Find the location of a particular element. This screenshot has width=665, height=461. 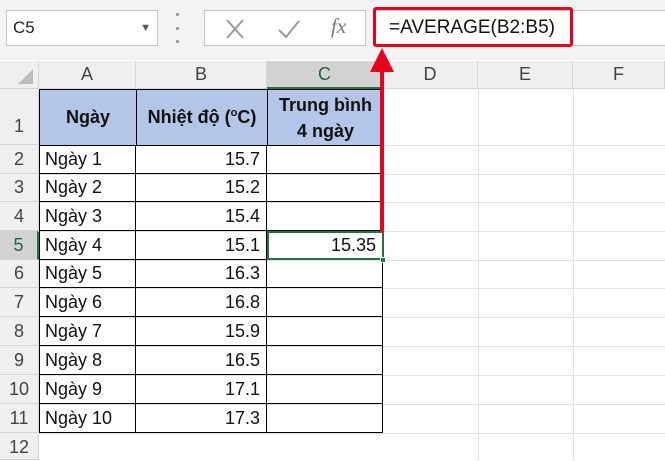

row-header-4: 4 is located at coordinates (19, 216).